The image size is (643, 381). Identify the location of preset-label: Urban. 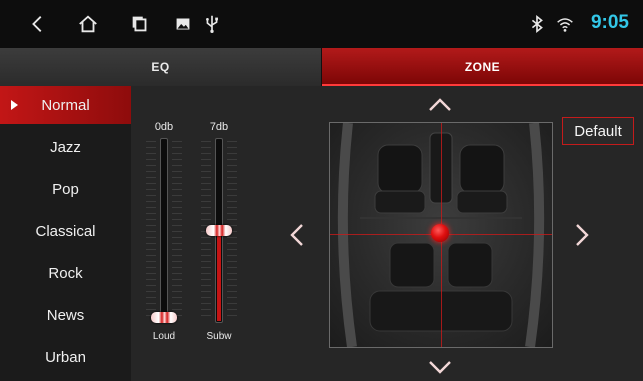
(65, 357).